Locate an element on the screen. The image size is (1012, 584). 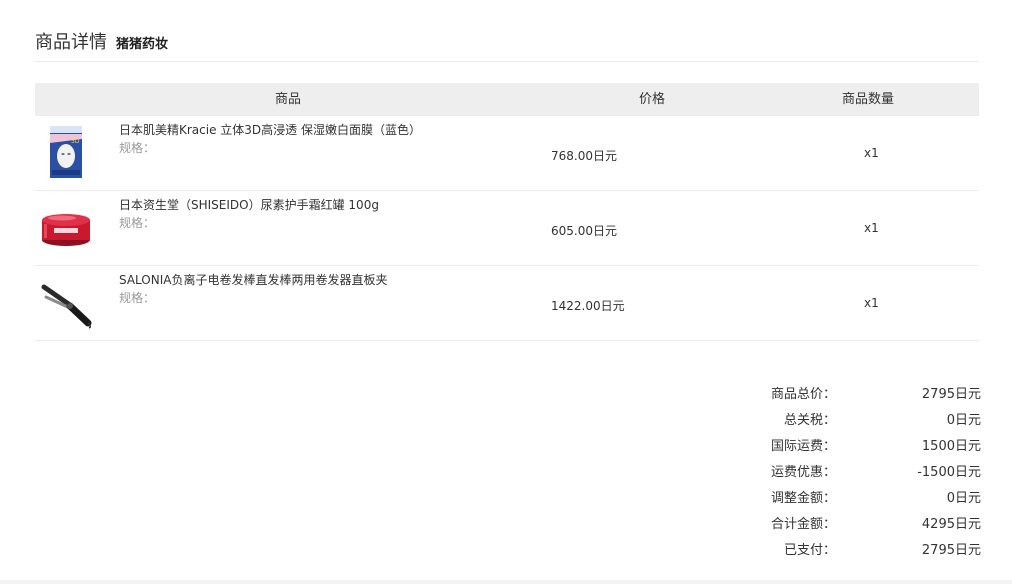
summary-label: 商品总价： is located at coordinates (803, 394).